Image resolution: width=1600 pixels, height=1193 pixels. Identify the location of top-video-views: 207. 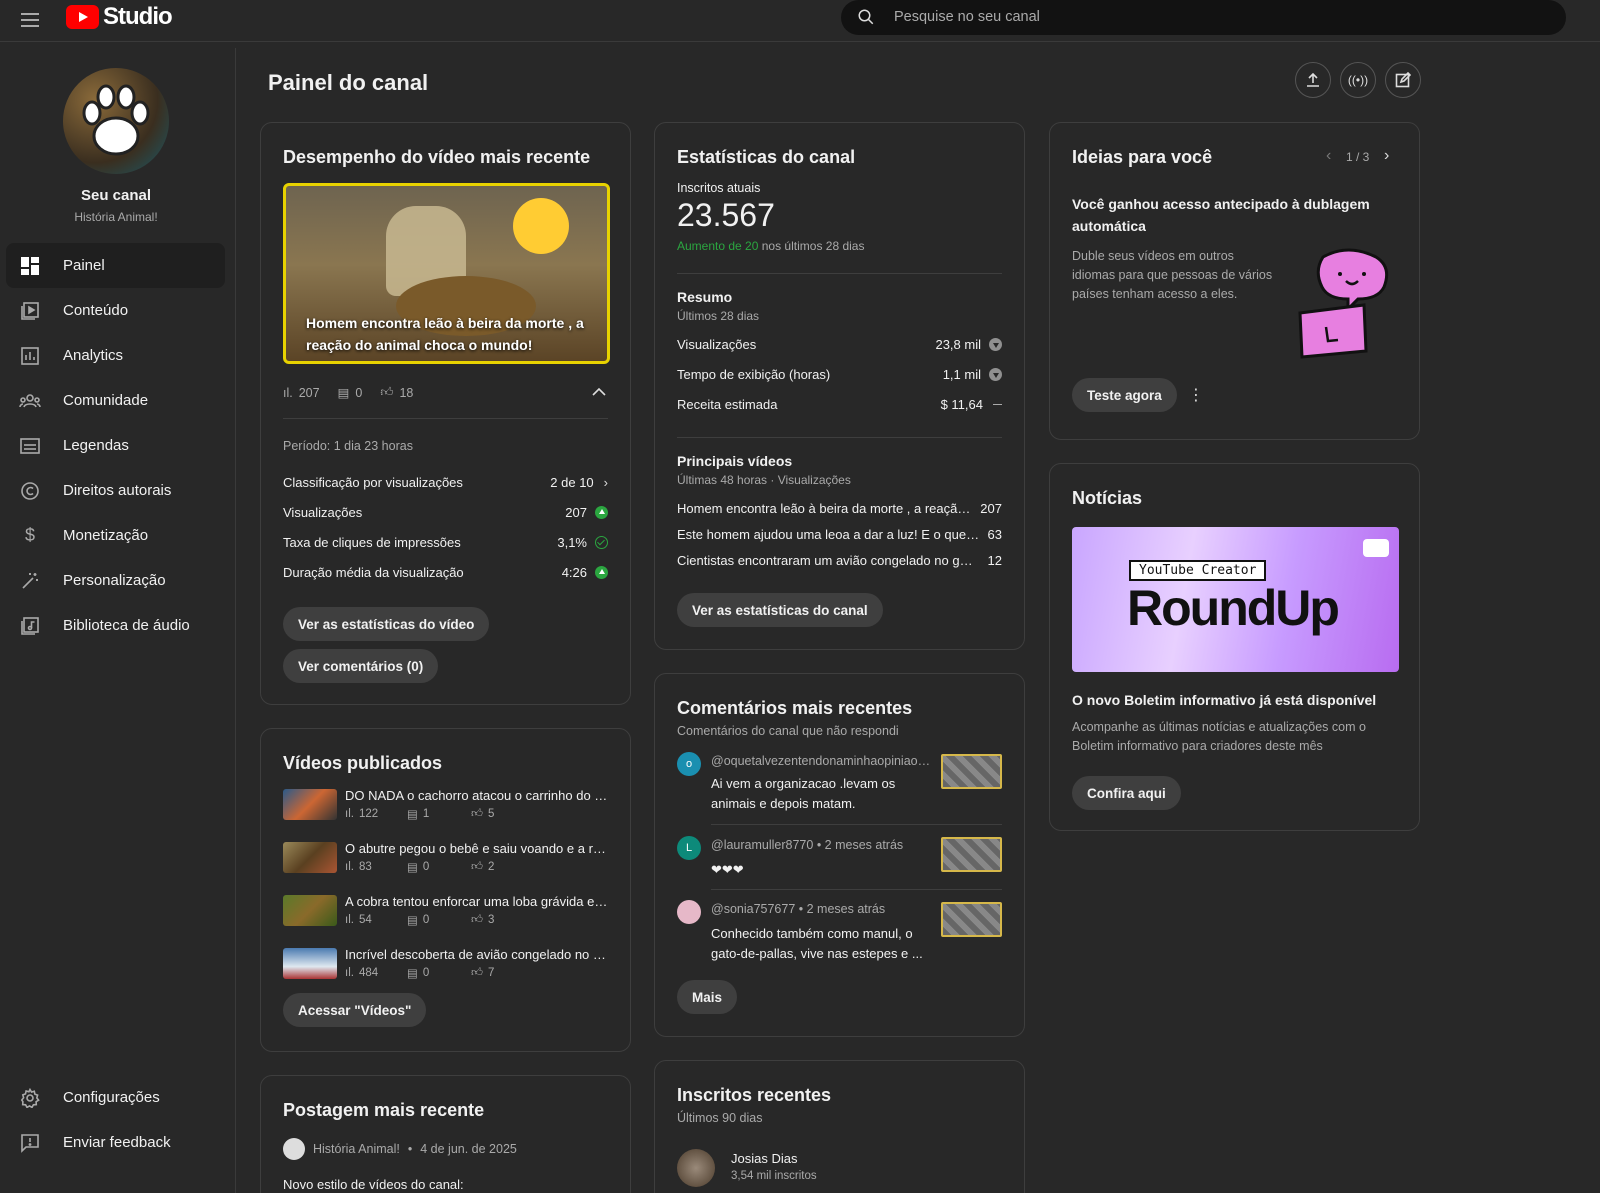
(991, 508).